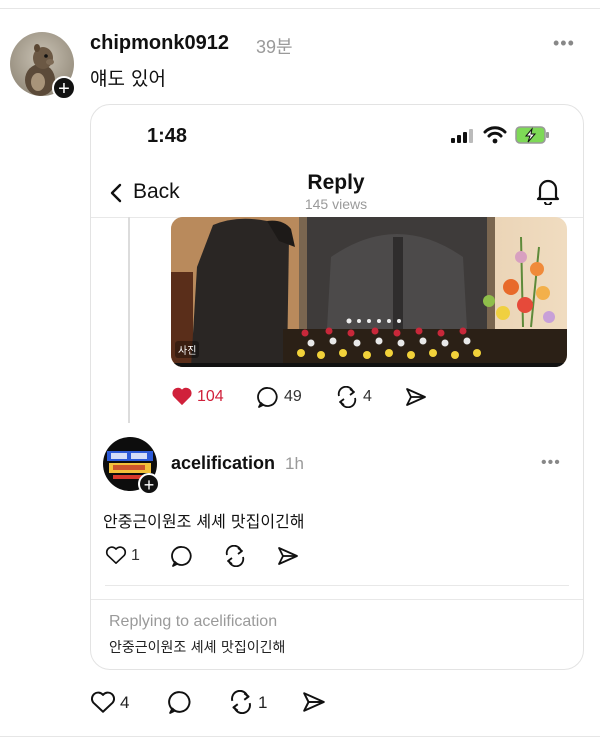  What do you see at coordinates (223, 463) in the screenshot?
I see `reply-username: acelification` at bounding box center [223, 463].